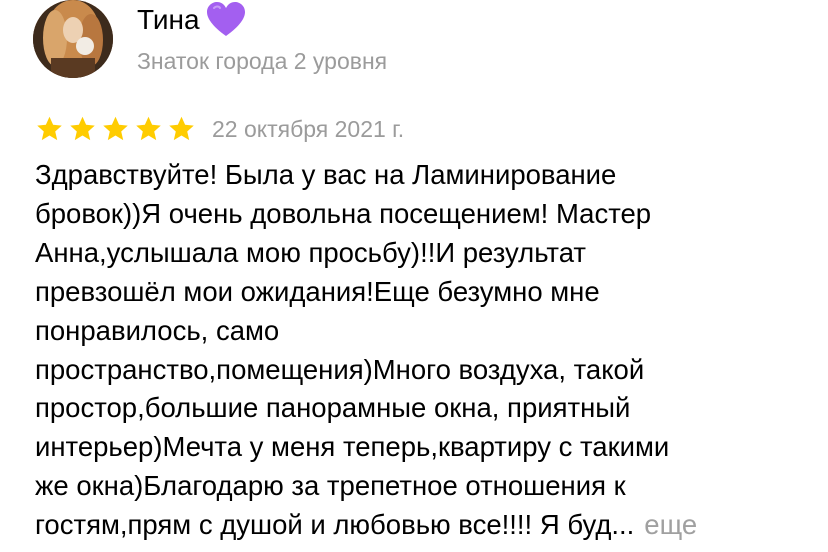 The image size is (828, 552). I want to click on user-name: Тина, so click(168, 20).